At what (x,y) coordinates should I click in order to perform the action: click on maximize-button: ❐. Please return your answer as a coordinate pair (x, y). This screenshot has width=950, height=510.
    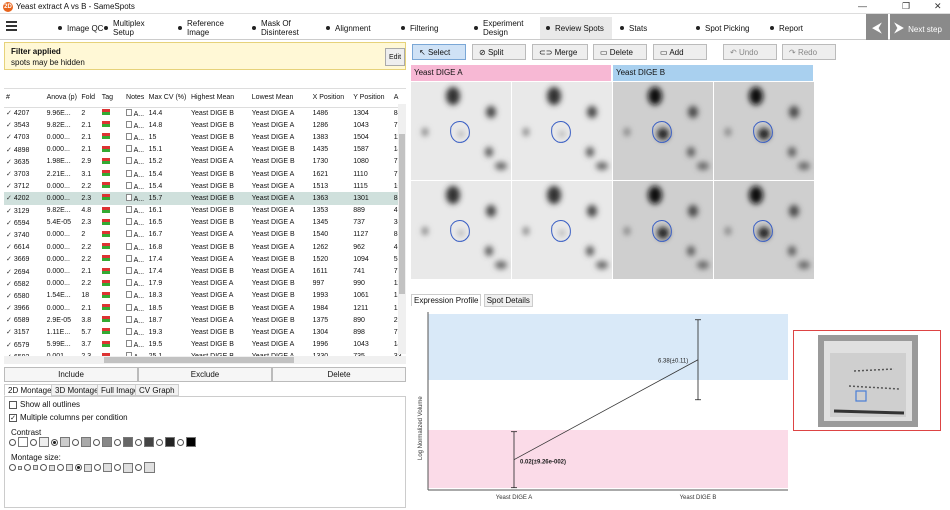
    Looking at the image, I should click on (906, 6).